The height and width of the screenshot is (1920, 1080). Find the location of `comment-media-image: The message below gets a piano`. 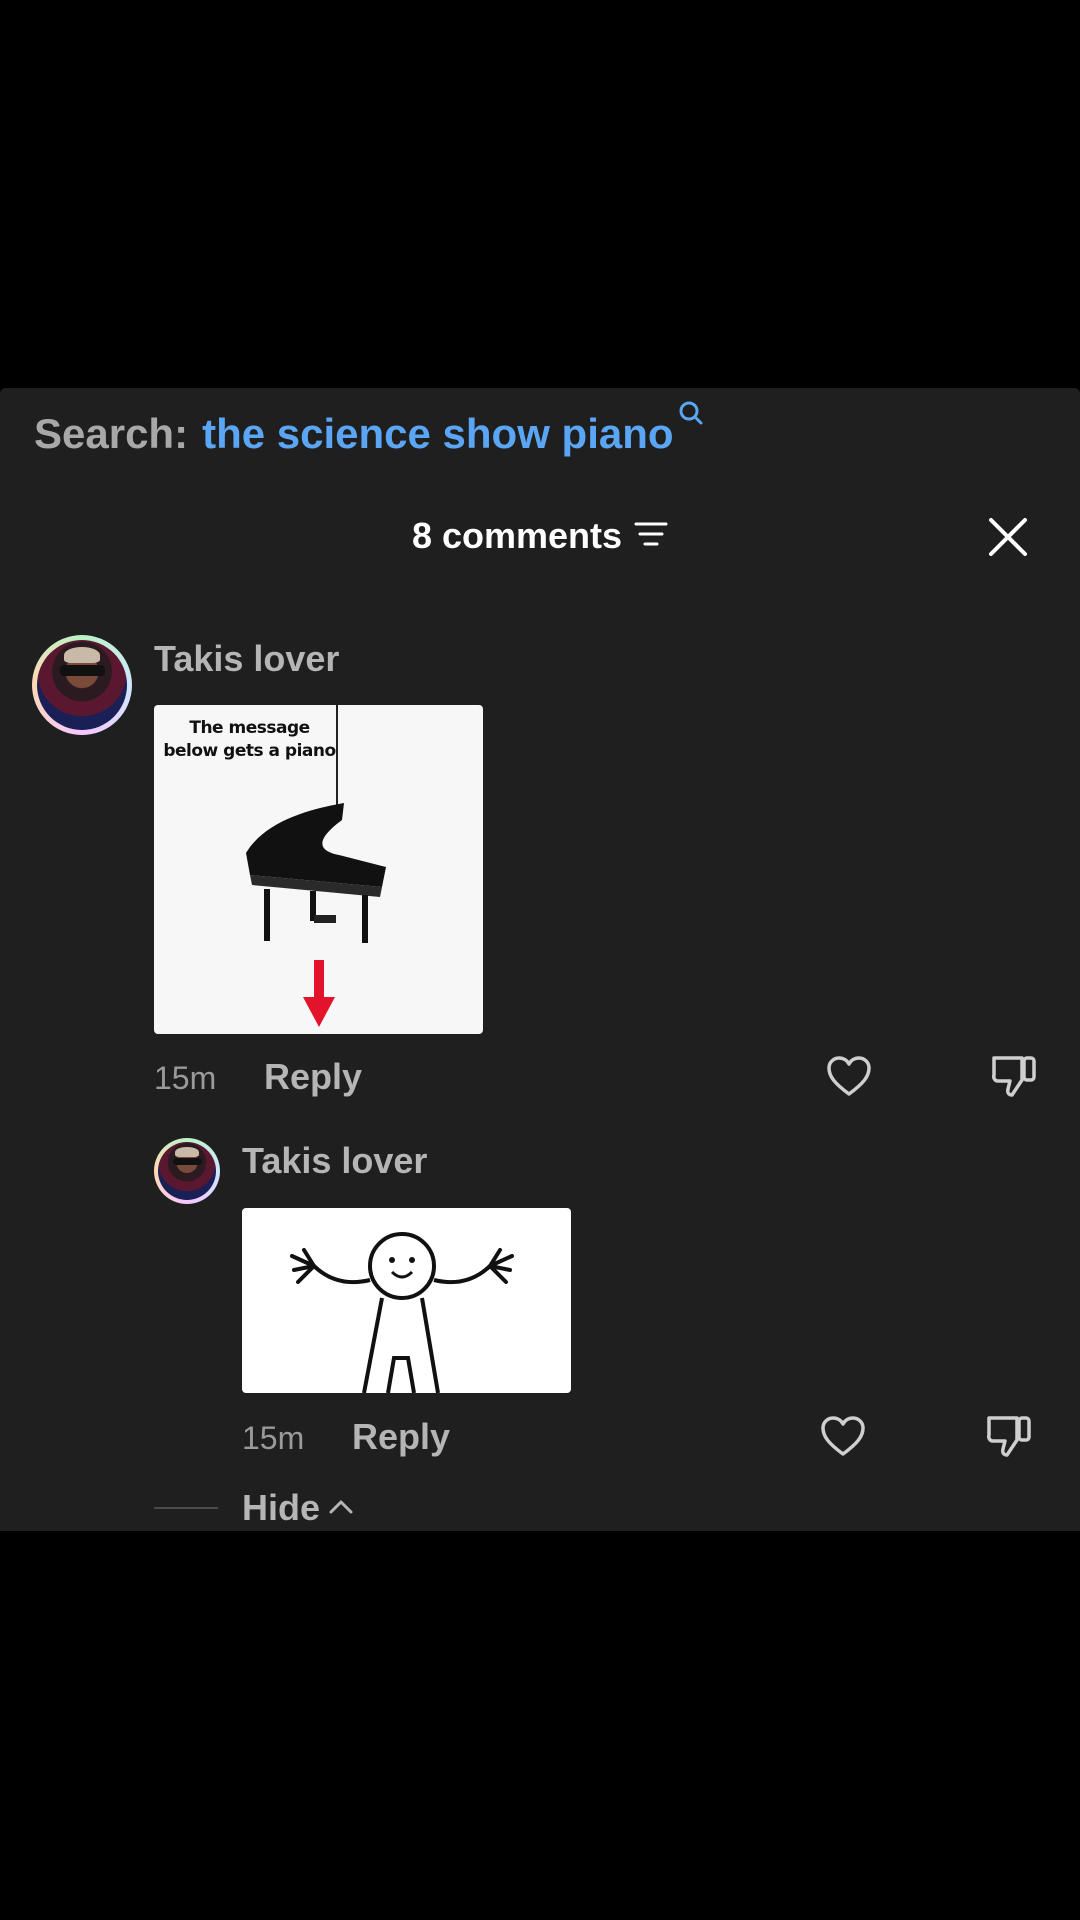

comment-media-image: The message below gets a piano is located at coordinates (318, 869).